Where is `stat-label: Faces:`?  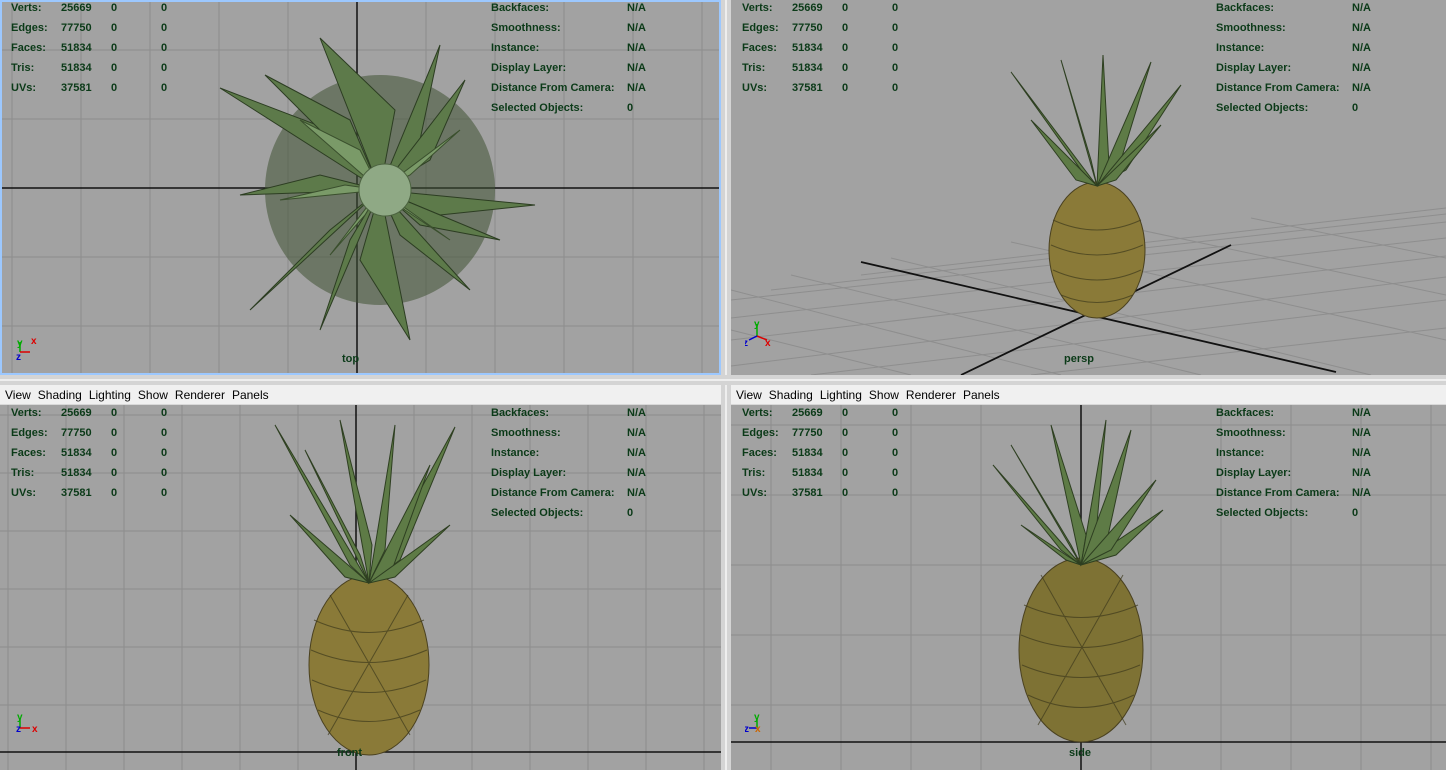
stat-label: Faces: is located at coordinates (759, 453).